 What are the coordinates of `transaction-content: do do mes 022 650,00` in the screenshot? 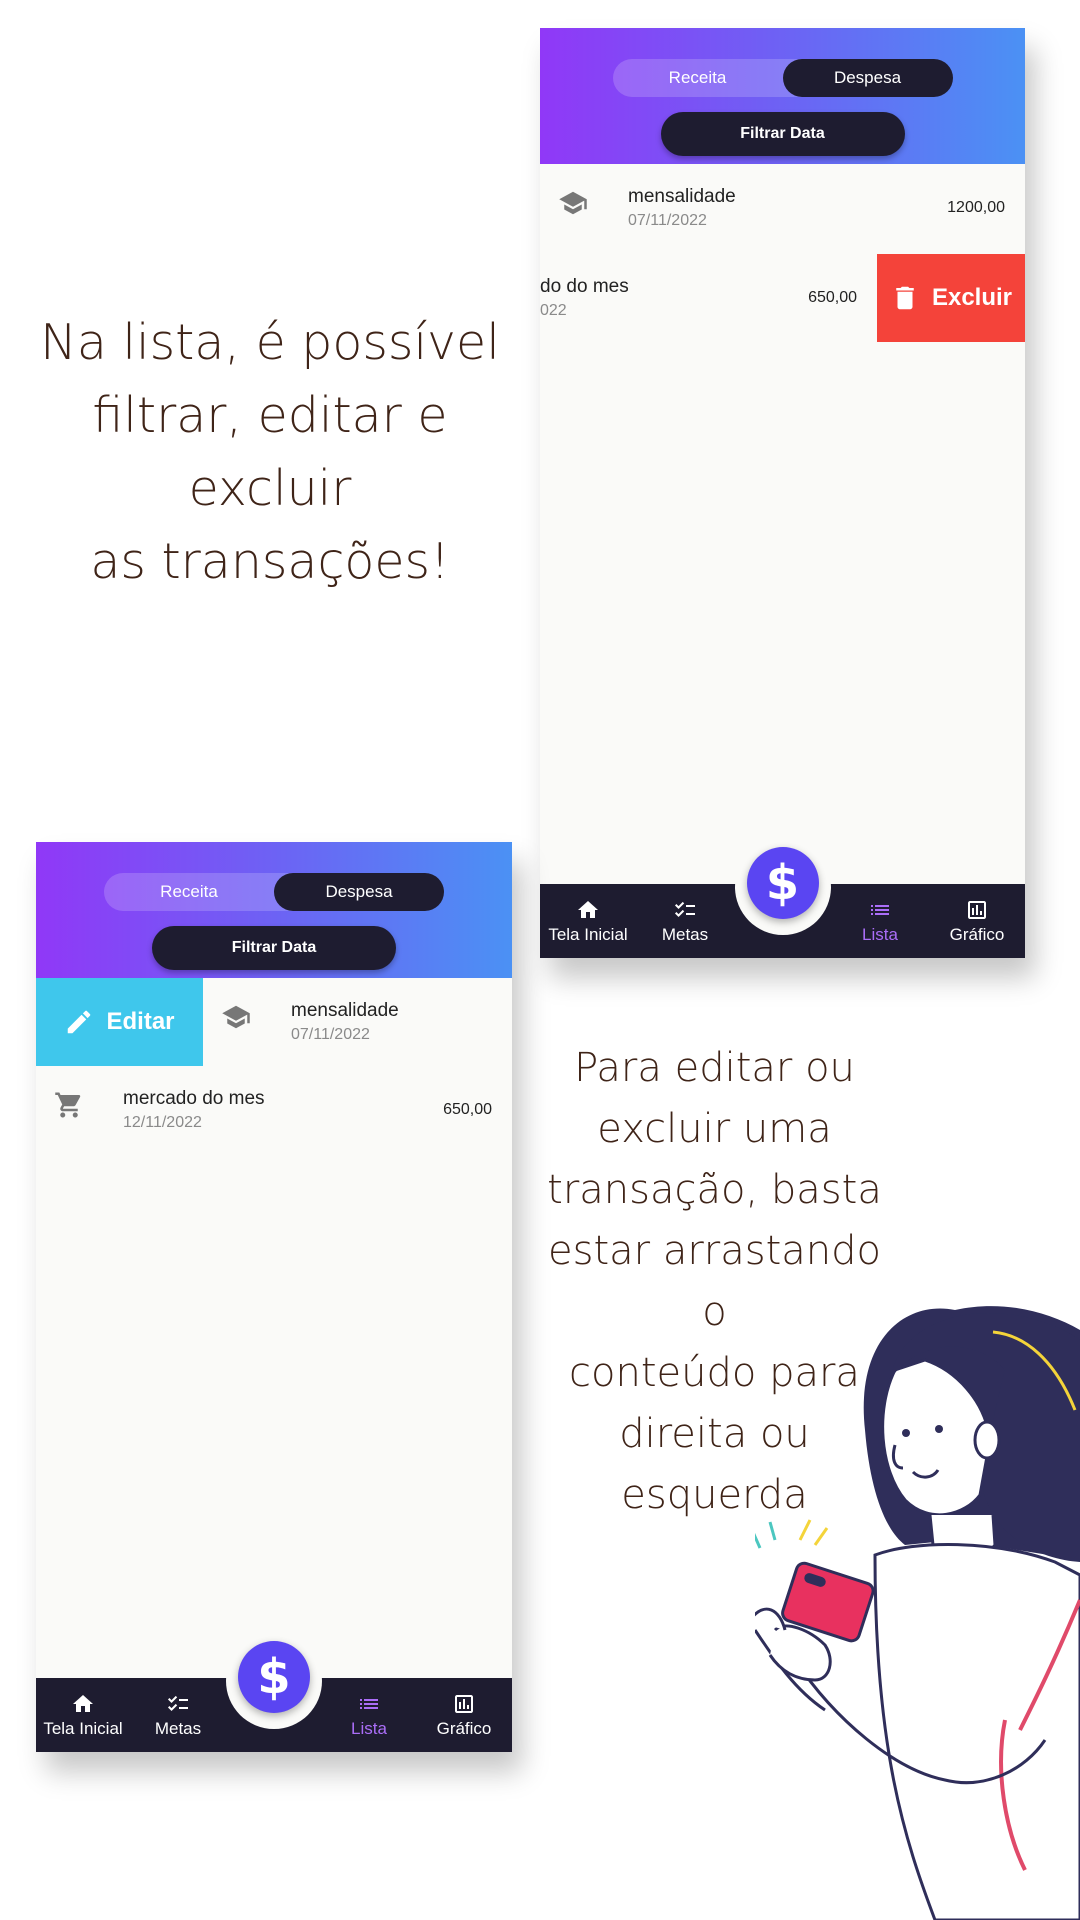 It's located at (708, 298).